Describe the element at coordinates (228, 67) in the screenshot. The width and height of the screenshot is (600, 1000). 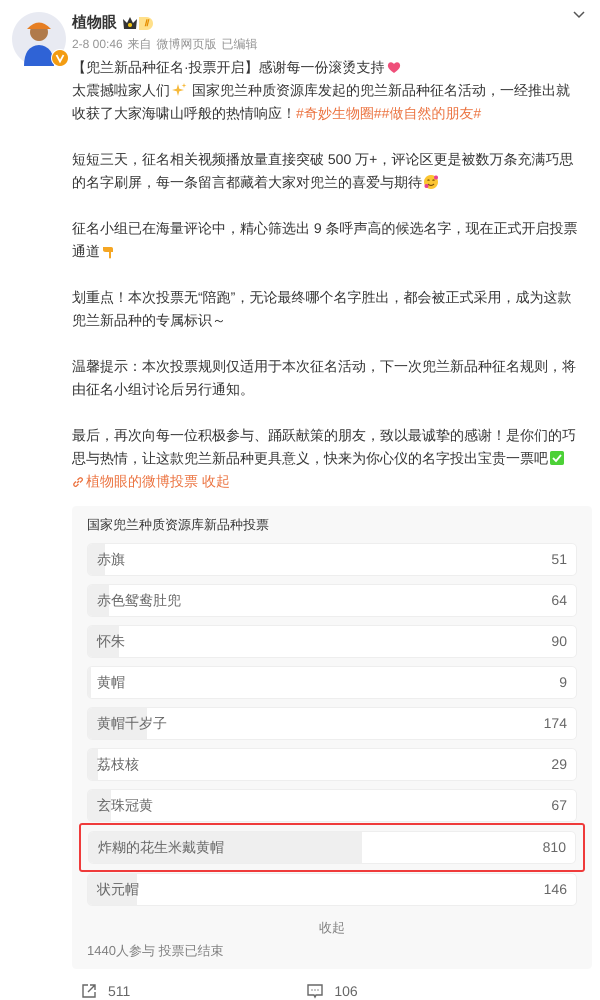
I see `post-text: 【兜兰新品种征名·投票开启】感谢每一份滚烫支持` at that location.